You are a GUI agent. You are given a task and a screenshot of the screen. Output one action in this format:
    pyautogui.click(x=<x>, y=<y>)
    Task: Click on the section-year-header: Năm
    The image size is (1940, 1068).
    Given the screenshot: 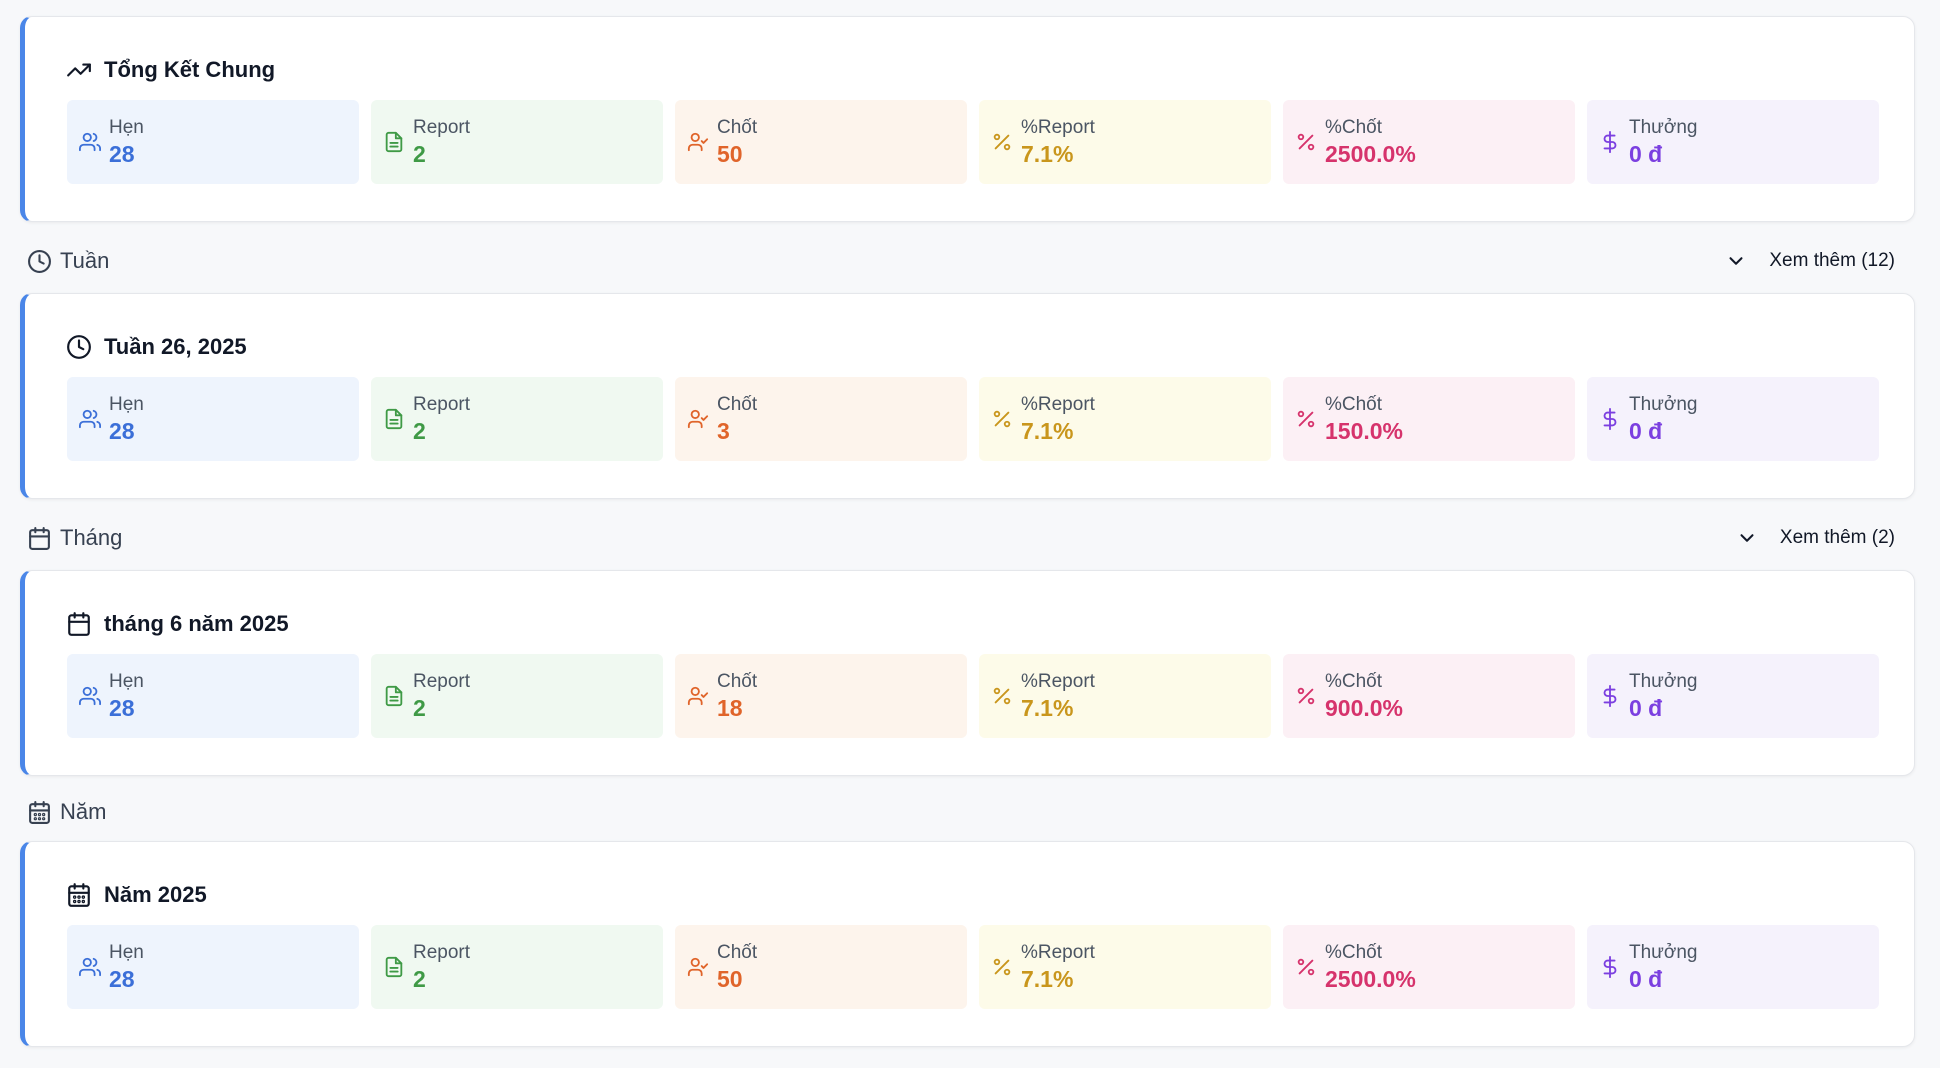 What is the action you would take?
    pyautogui.click(x=962, y=812)
    